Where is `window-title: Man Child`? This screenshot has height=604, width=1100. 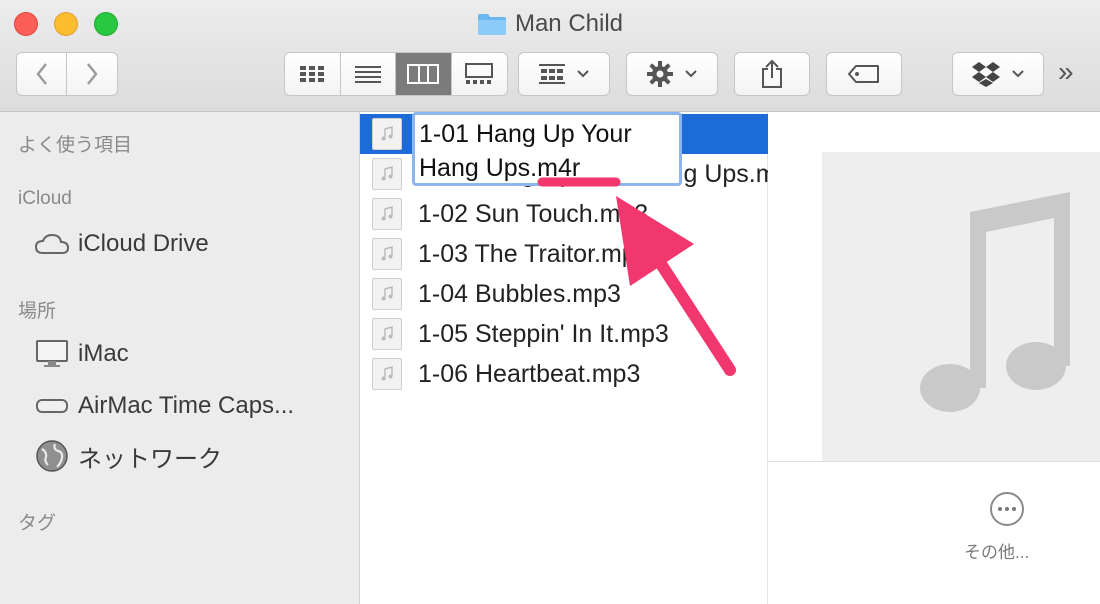
window-title: Man Child is located at coordinates (550, 24).